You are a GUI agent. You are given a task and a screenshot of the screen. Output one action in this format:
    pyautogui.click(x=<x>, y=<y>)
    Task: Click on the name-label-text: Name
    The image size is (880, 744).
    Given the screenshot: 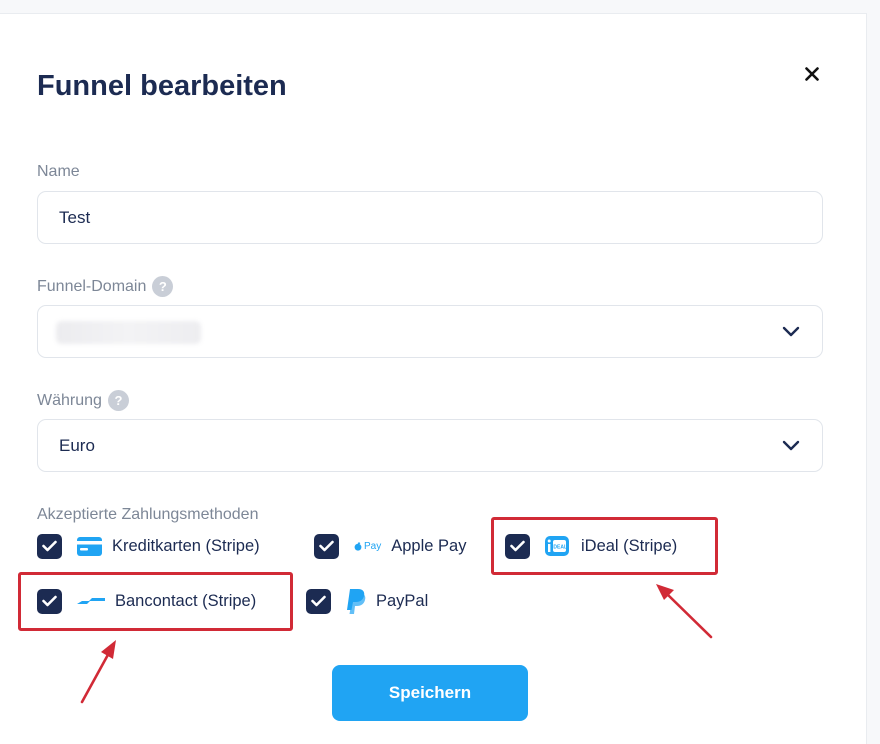 What is the action you would take?
    pyautogui.click(x=58, y=171)
    